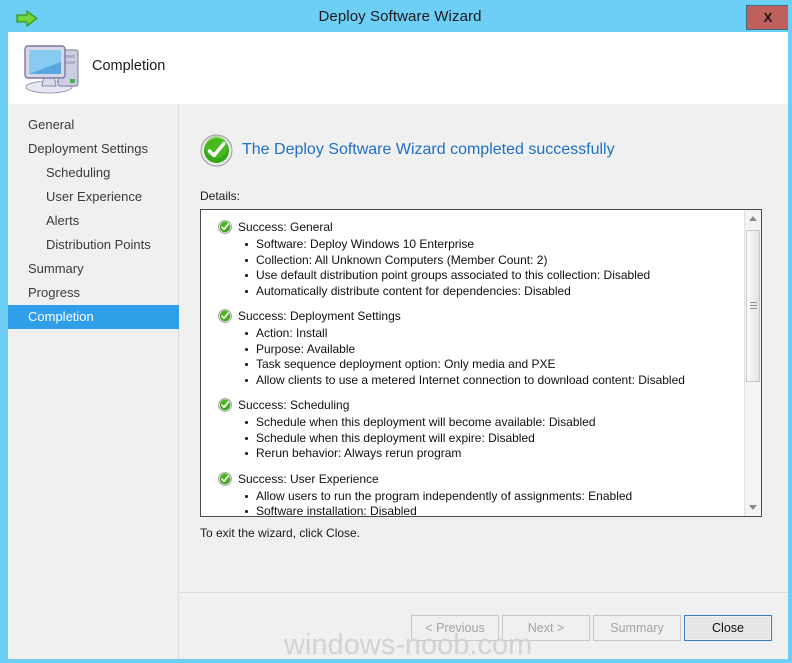 The width and height of the screenshot is (792, 663). What do you see at coordinates (637, 628) in the screenshot?
I see `summary-button: Summary` at bounding box center [637, 628].